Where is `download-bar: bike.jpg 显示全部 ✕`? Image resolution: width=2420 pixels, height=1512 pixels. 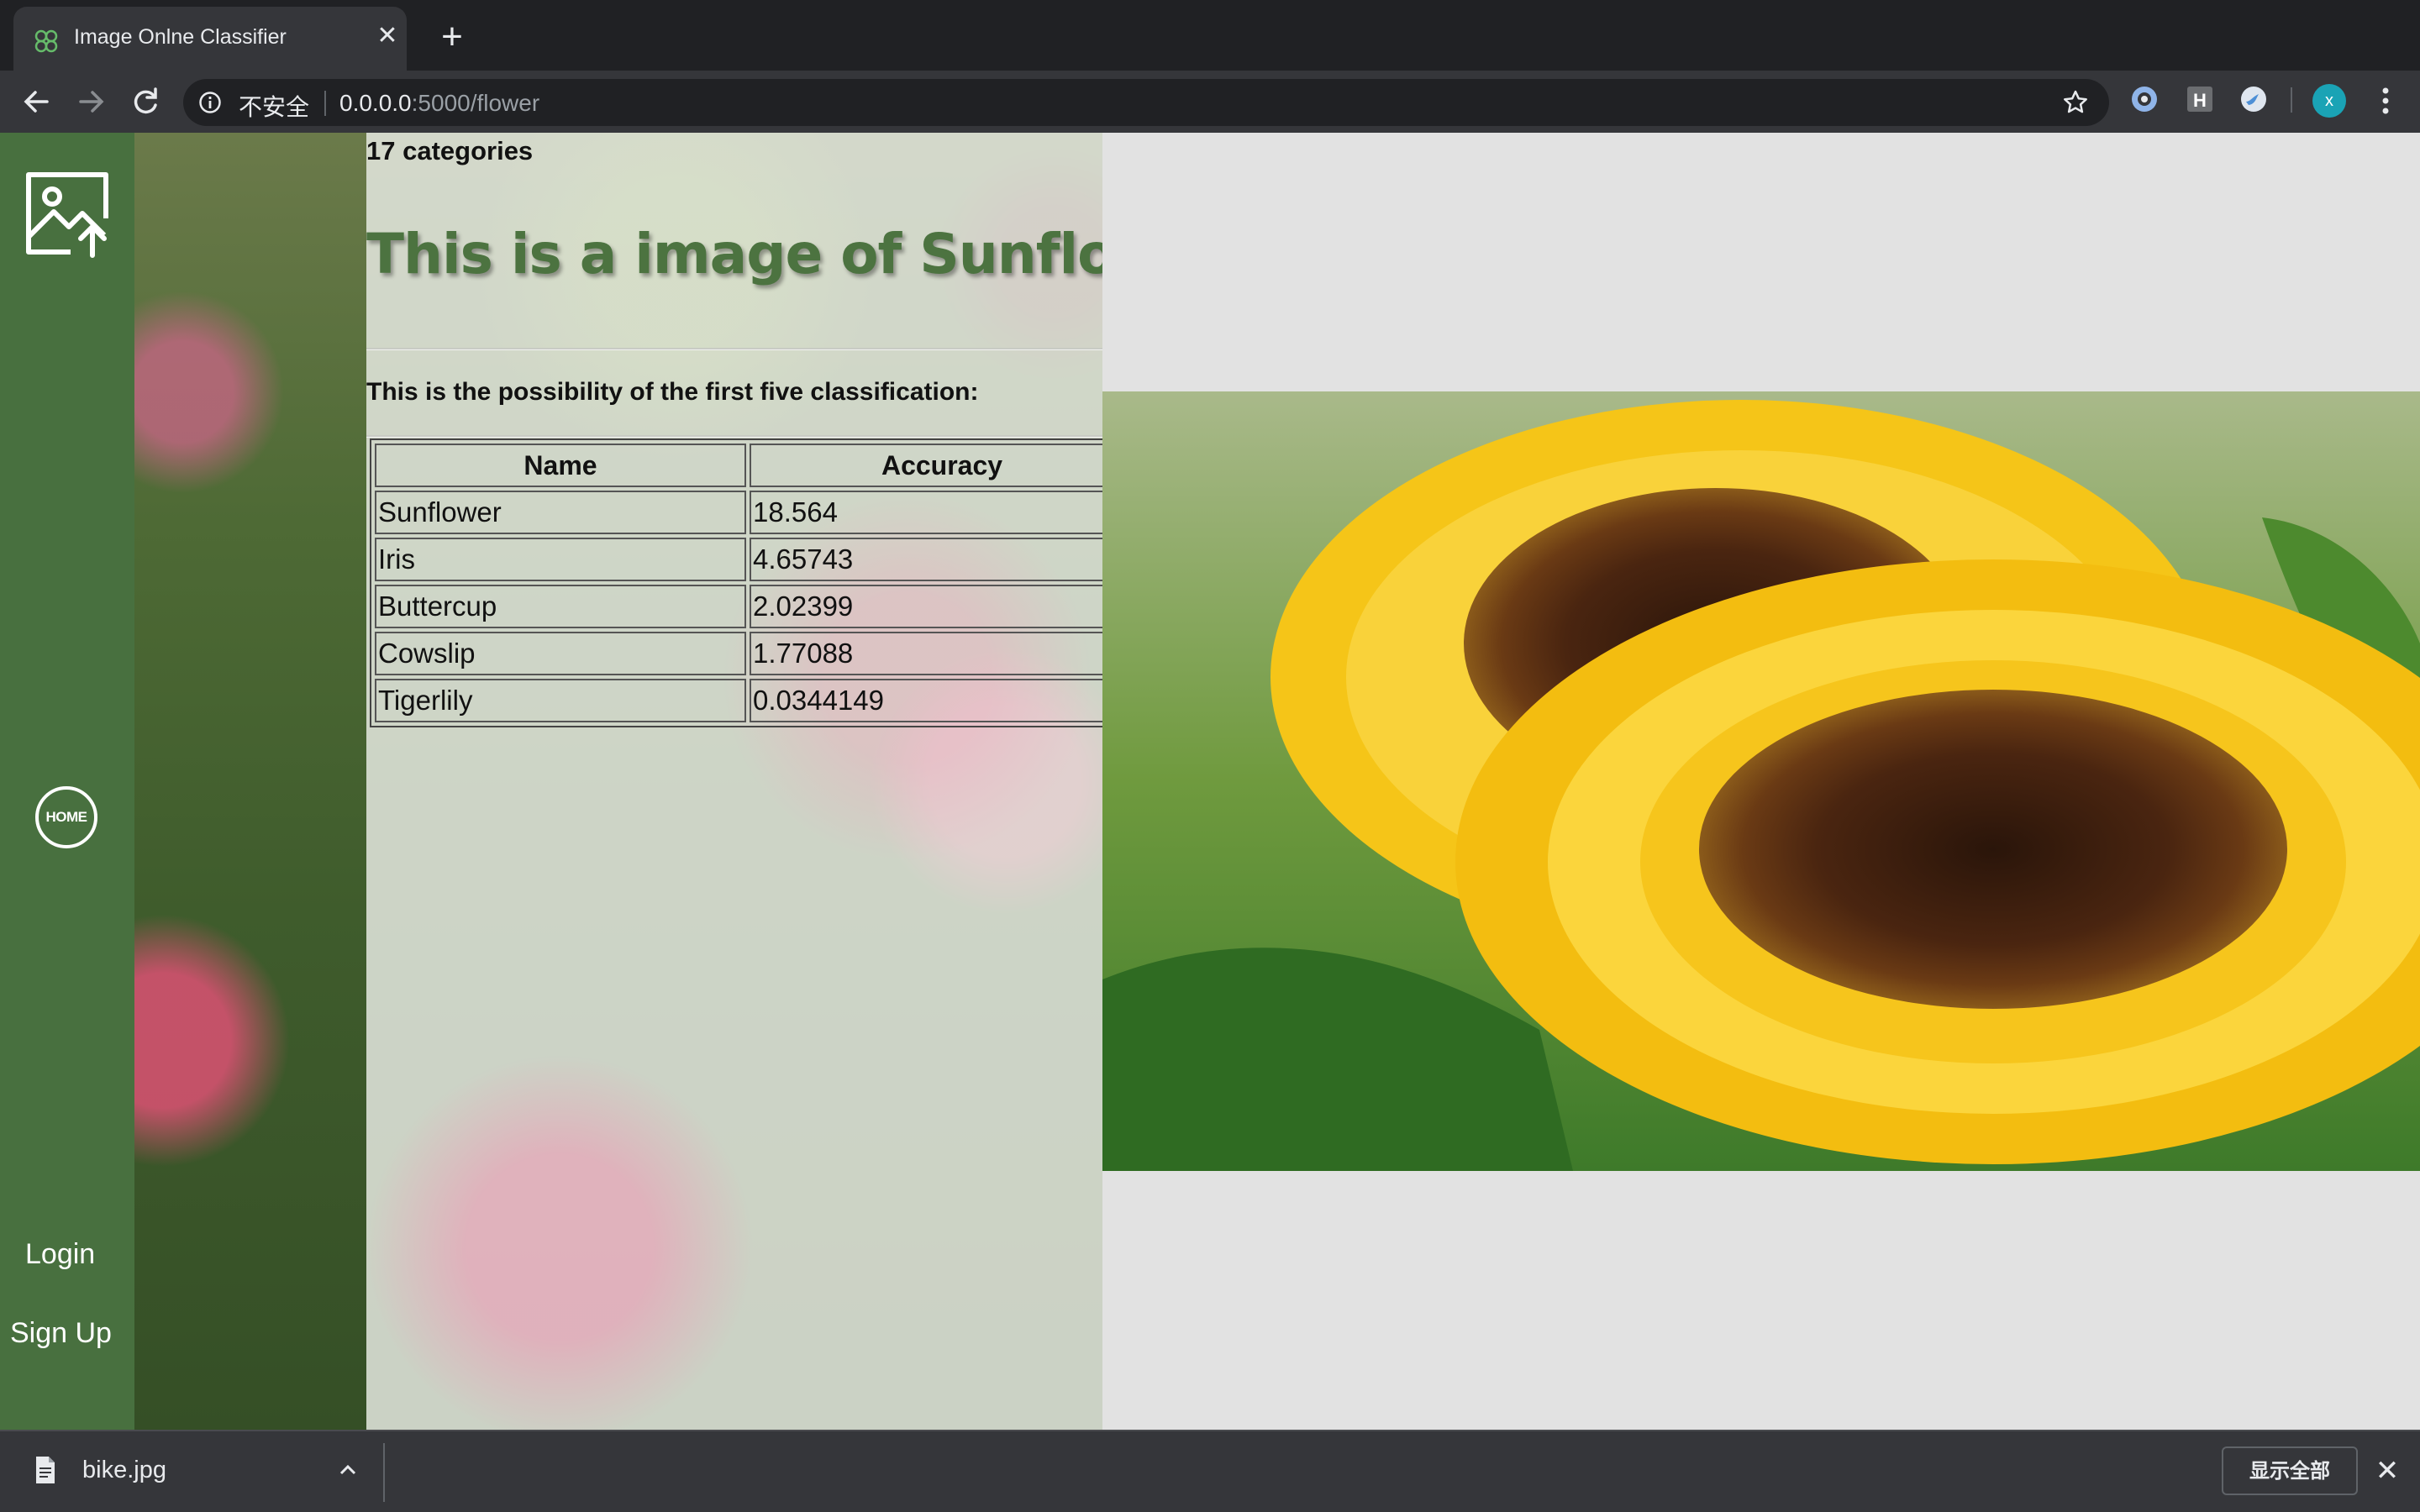 download-bar: bike.jpg 显示全部 ✕ is located at coordinates (1210, 1471).